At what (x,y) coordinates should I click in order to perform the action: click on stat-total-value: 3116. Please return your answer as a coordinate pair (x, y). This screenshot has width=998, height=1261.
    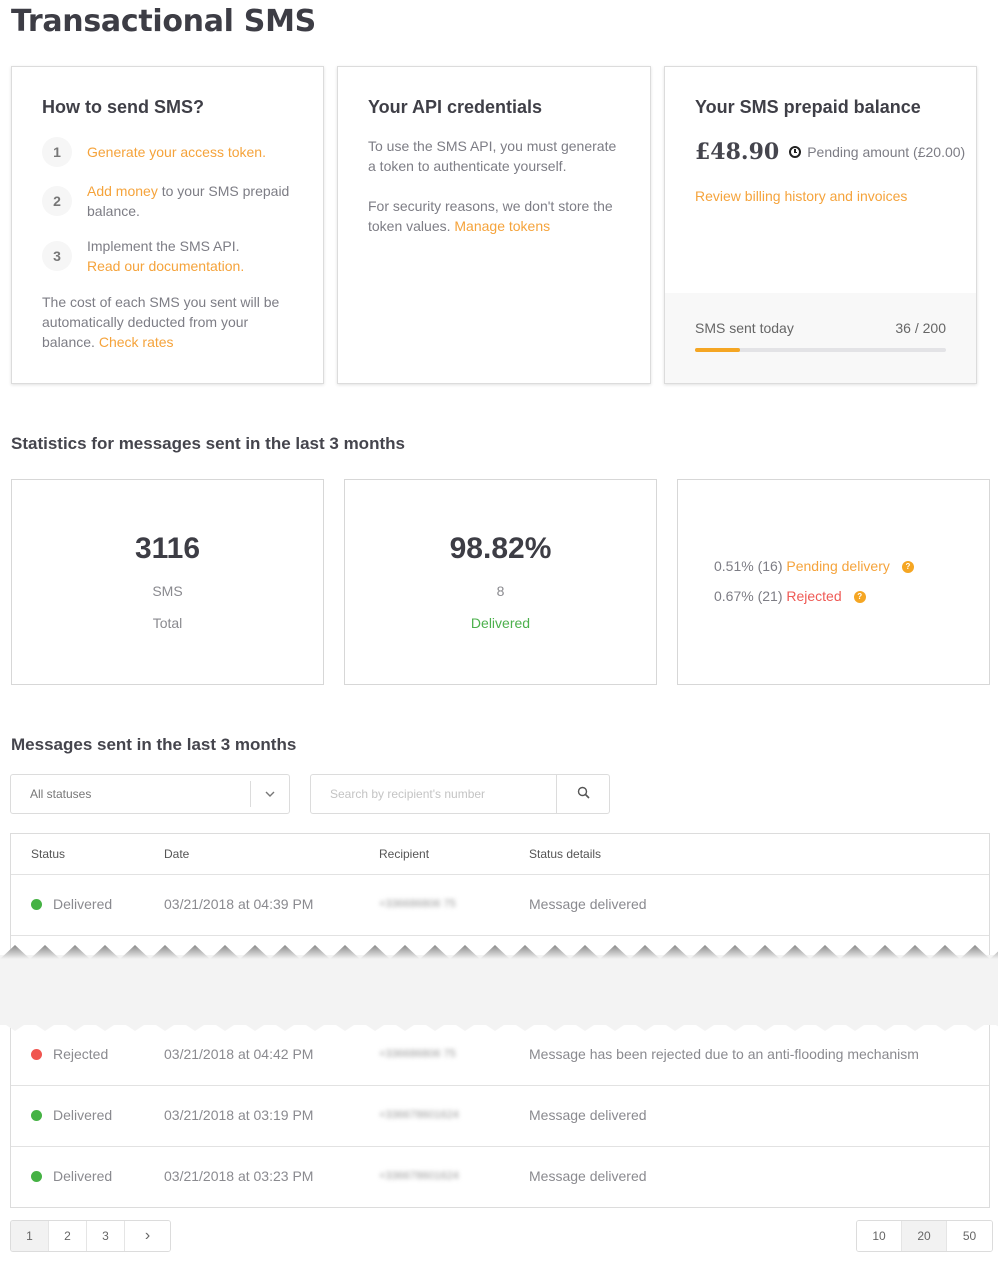
    Looking at the image, I should click on (167, 548).